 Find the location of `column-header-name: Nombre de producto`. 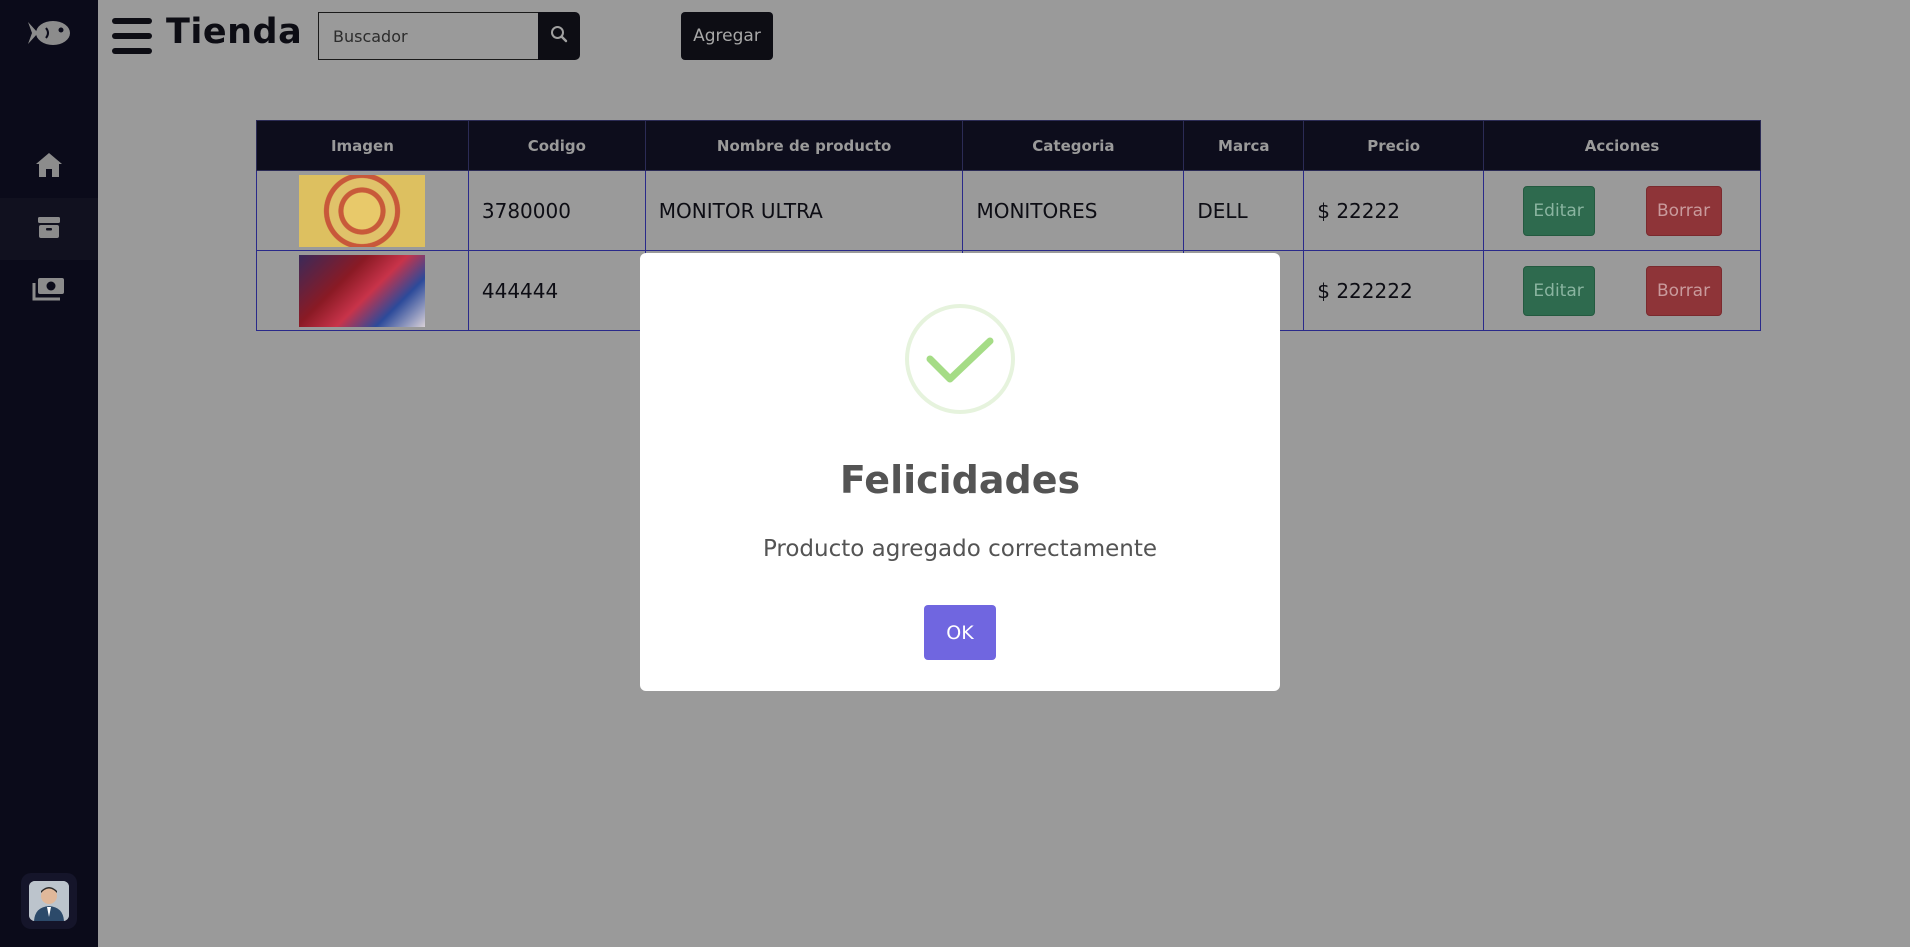

column-header-name: Nombre de producto is located at coordinates (804, 145).